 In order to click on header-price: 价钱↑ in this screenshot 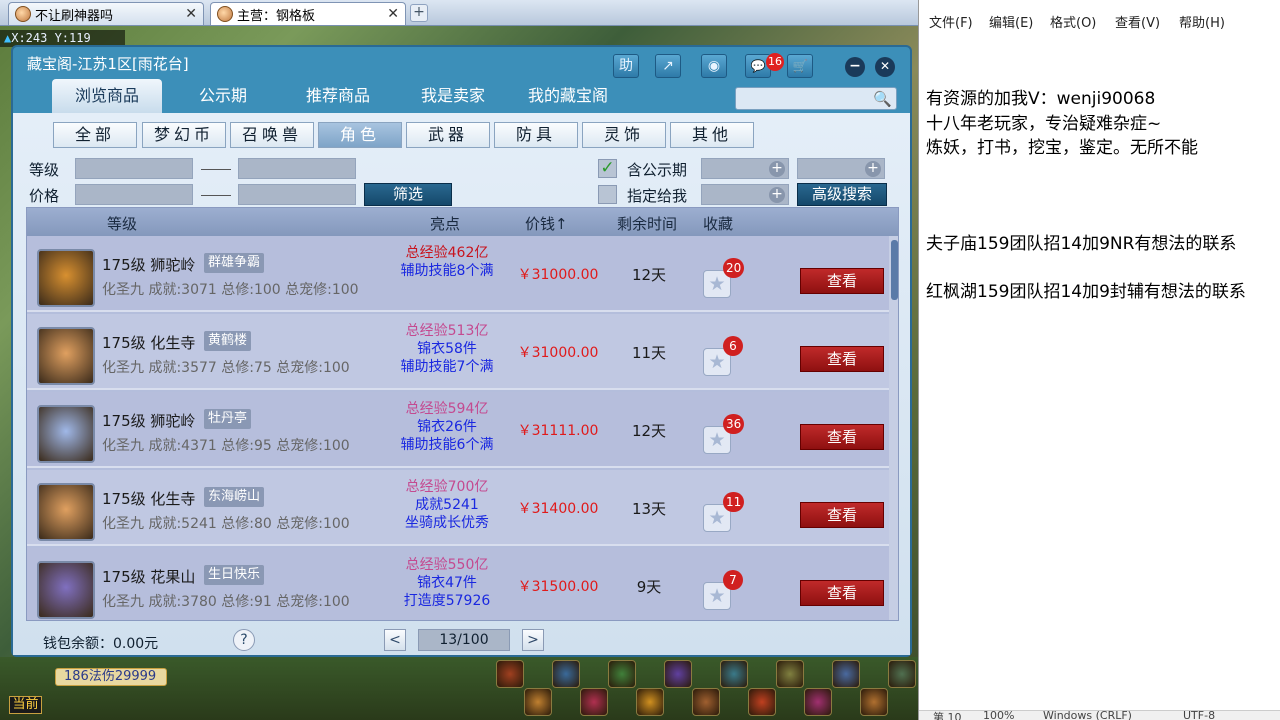, I will do `click(546, 223)`.